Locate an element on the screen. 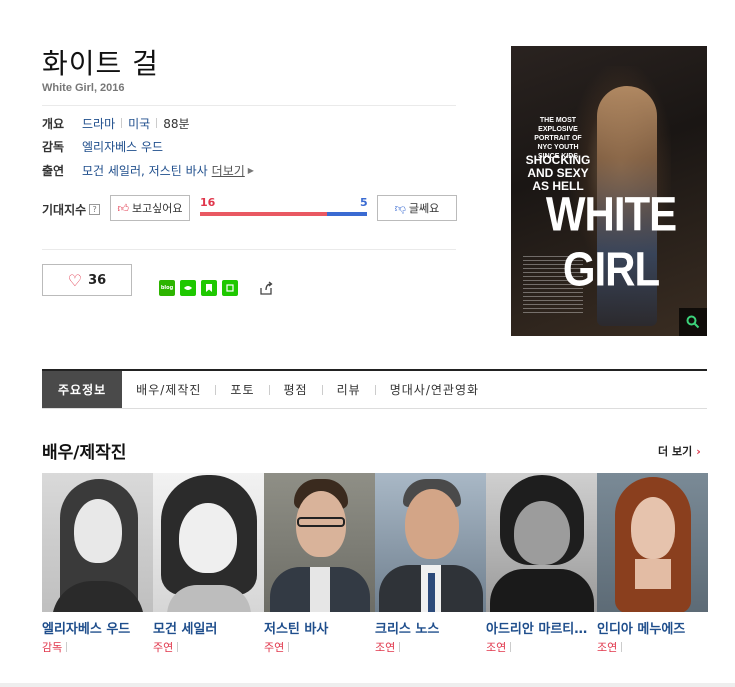 This screenshot has height=687, width=735. blog-share-label: blog is located at coordinates (167, 288).